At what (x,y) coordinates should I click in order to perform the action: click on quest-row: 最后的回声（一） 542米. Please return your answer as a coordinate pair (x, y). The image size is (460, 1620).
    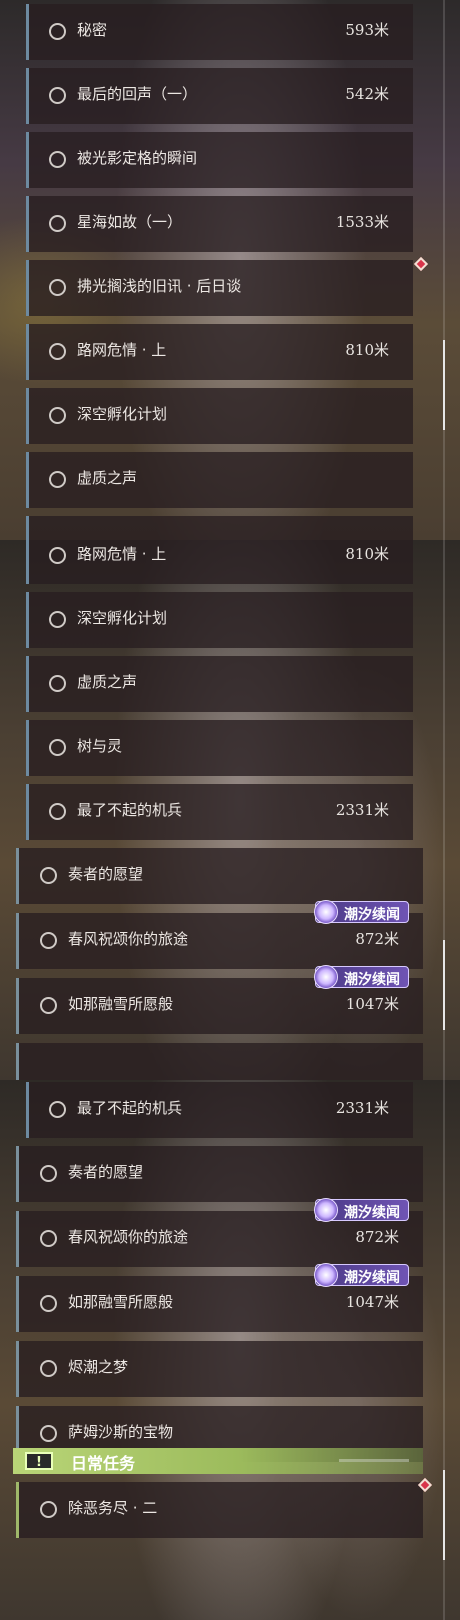
    Looking at the image, I should click on (219, 96).